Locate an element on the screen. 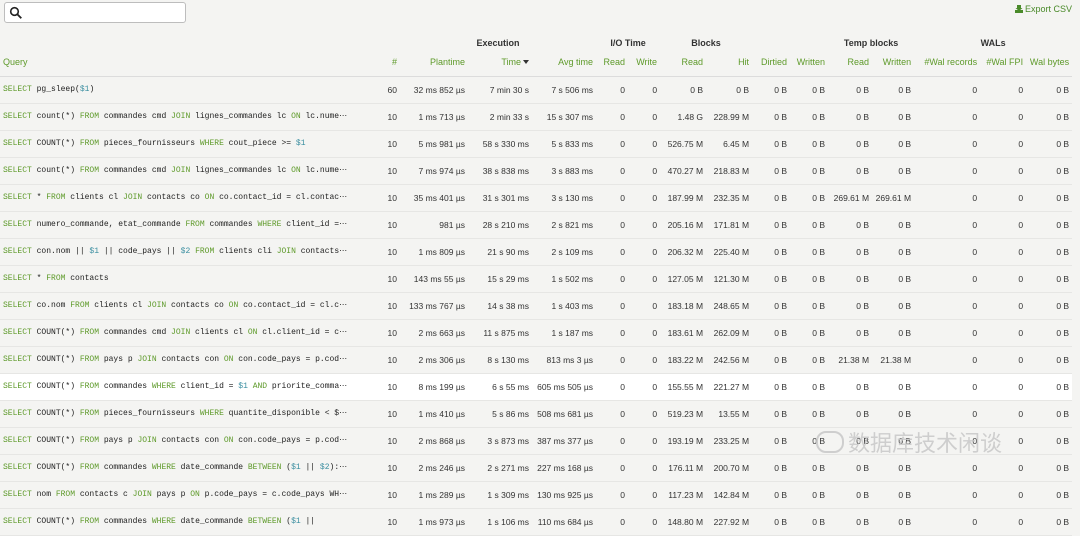 The width and height of the screenshot is (1080, 536). cell-wal-fpi: 0 is located at coordinates (1003, 306).